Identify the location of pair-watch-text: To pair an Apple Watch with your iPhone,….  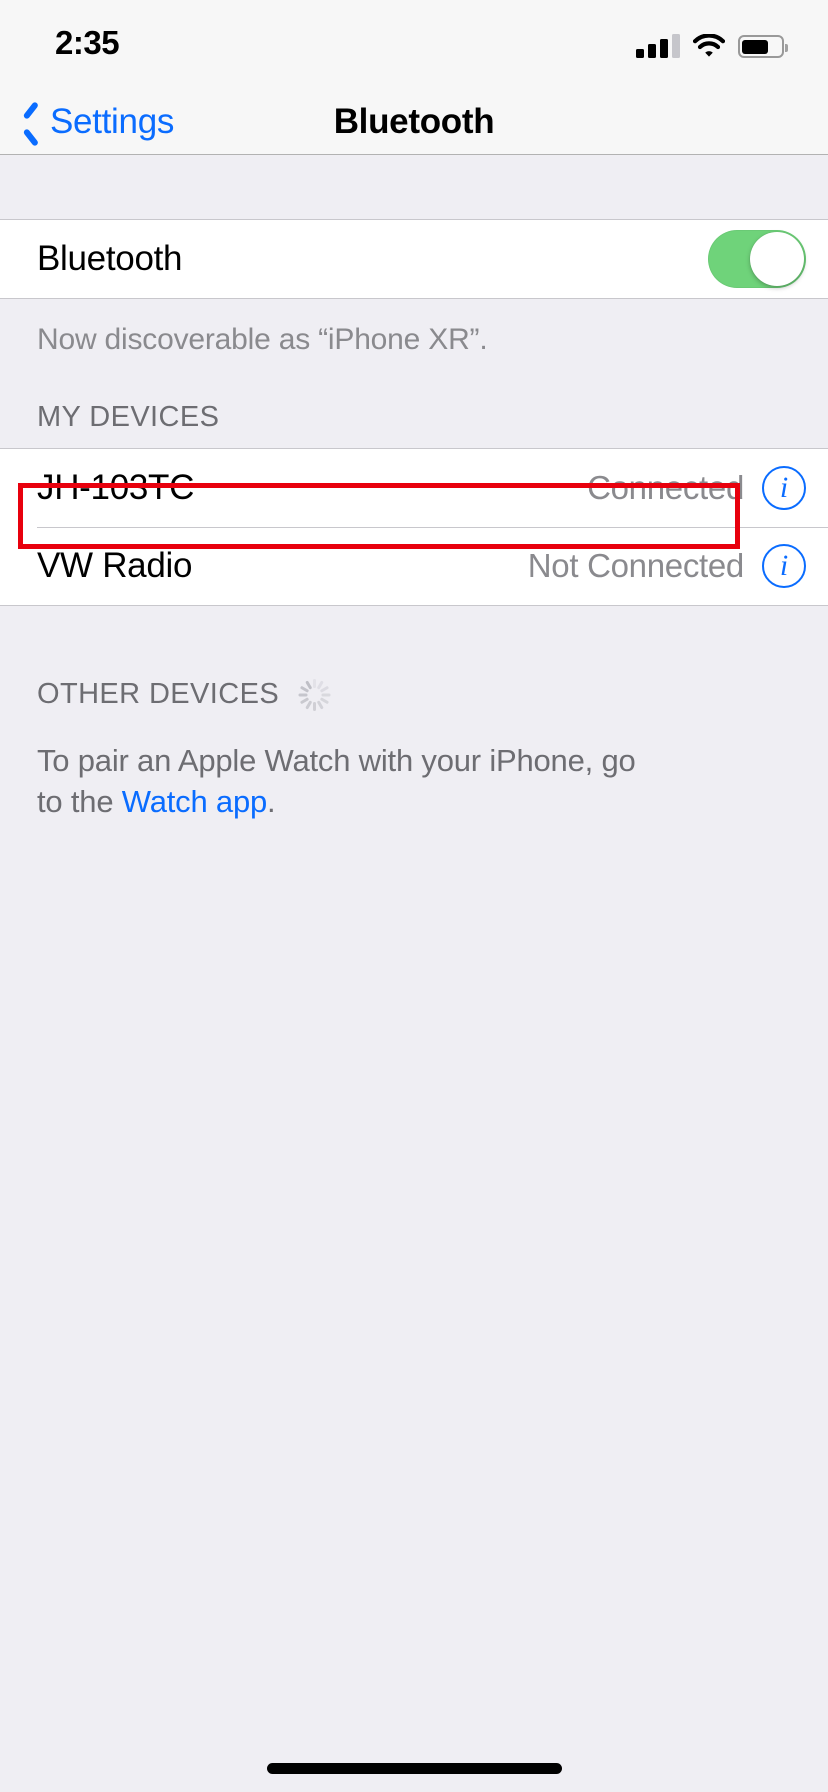
(350, 774).